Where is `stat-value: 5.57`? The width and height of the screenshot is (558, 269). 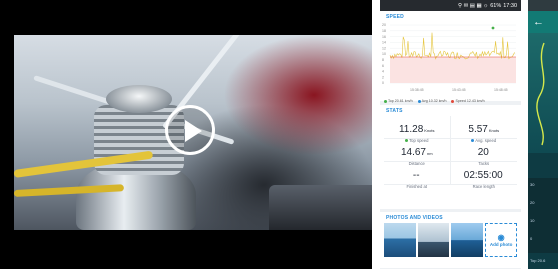
stat-value: 5.57 is located at coordinates (478, 129).